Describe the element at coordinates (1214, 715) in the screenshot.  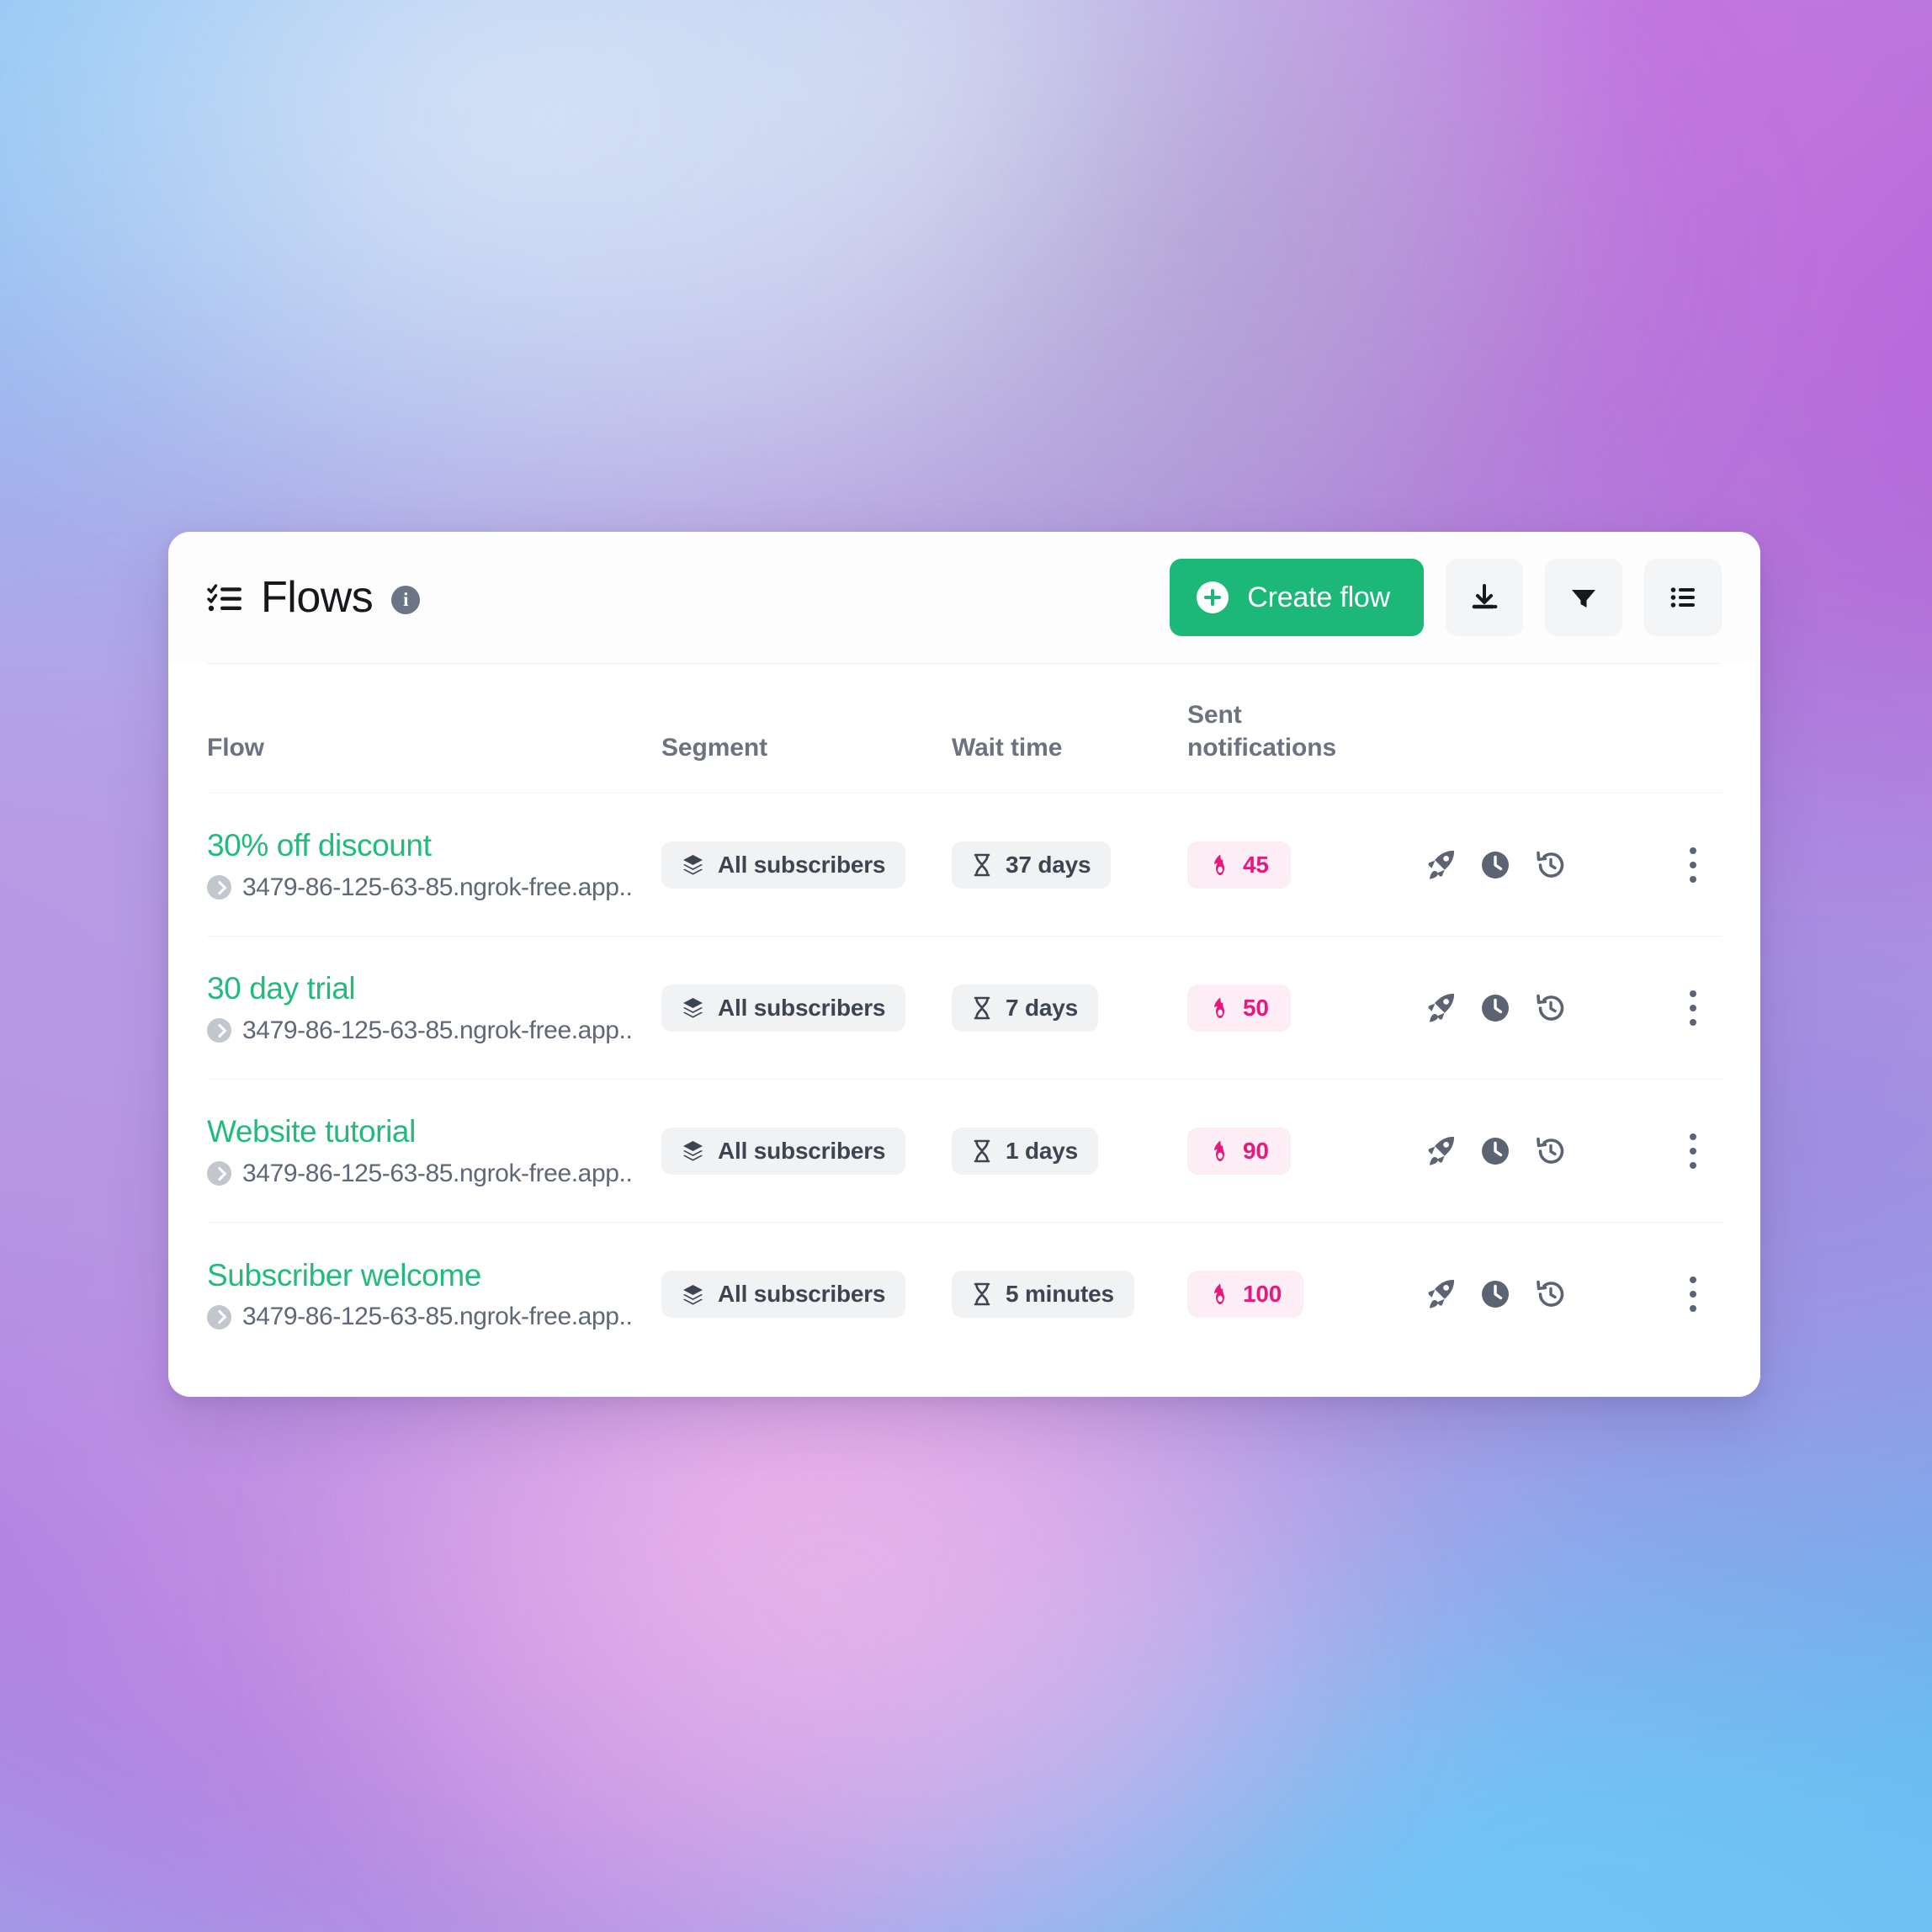
I see `column-header-sent-line1: Sent` at that location.